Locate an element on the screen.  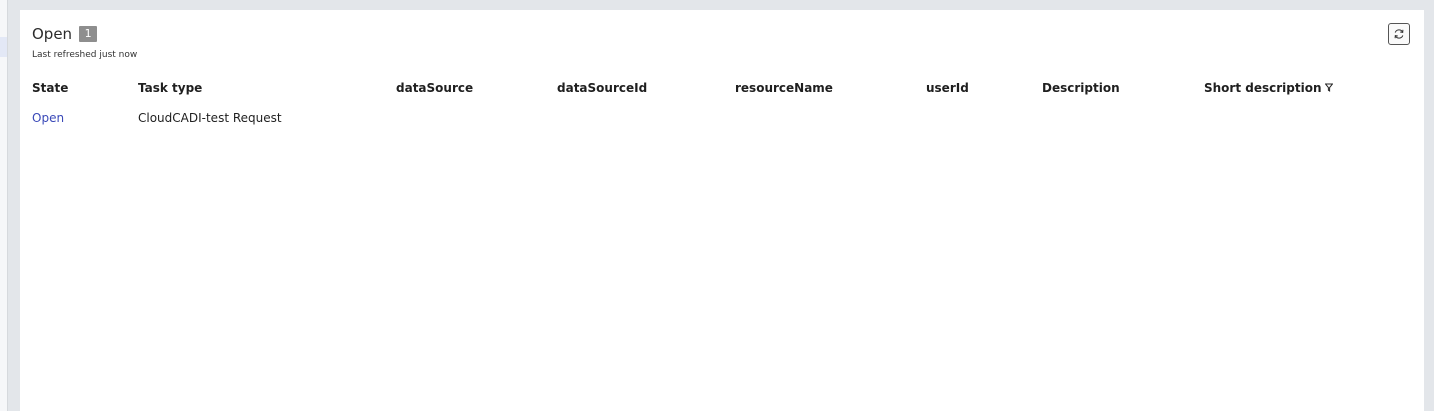
row-state-link: Open is located at coordinates (48, 118).